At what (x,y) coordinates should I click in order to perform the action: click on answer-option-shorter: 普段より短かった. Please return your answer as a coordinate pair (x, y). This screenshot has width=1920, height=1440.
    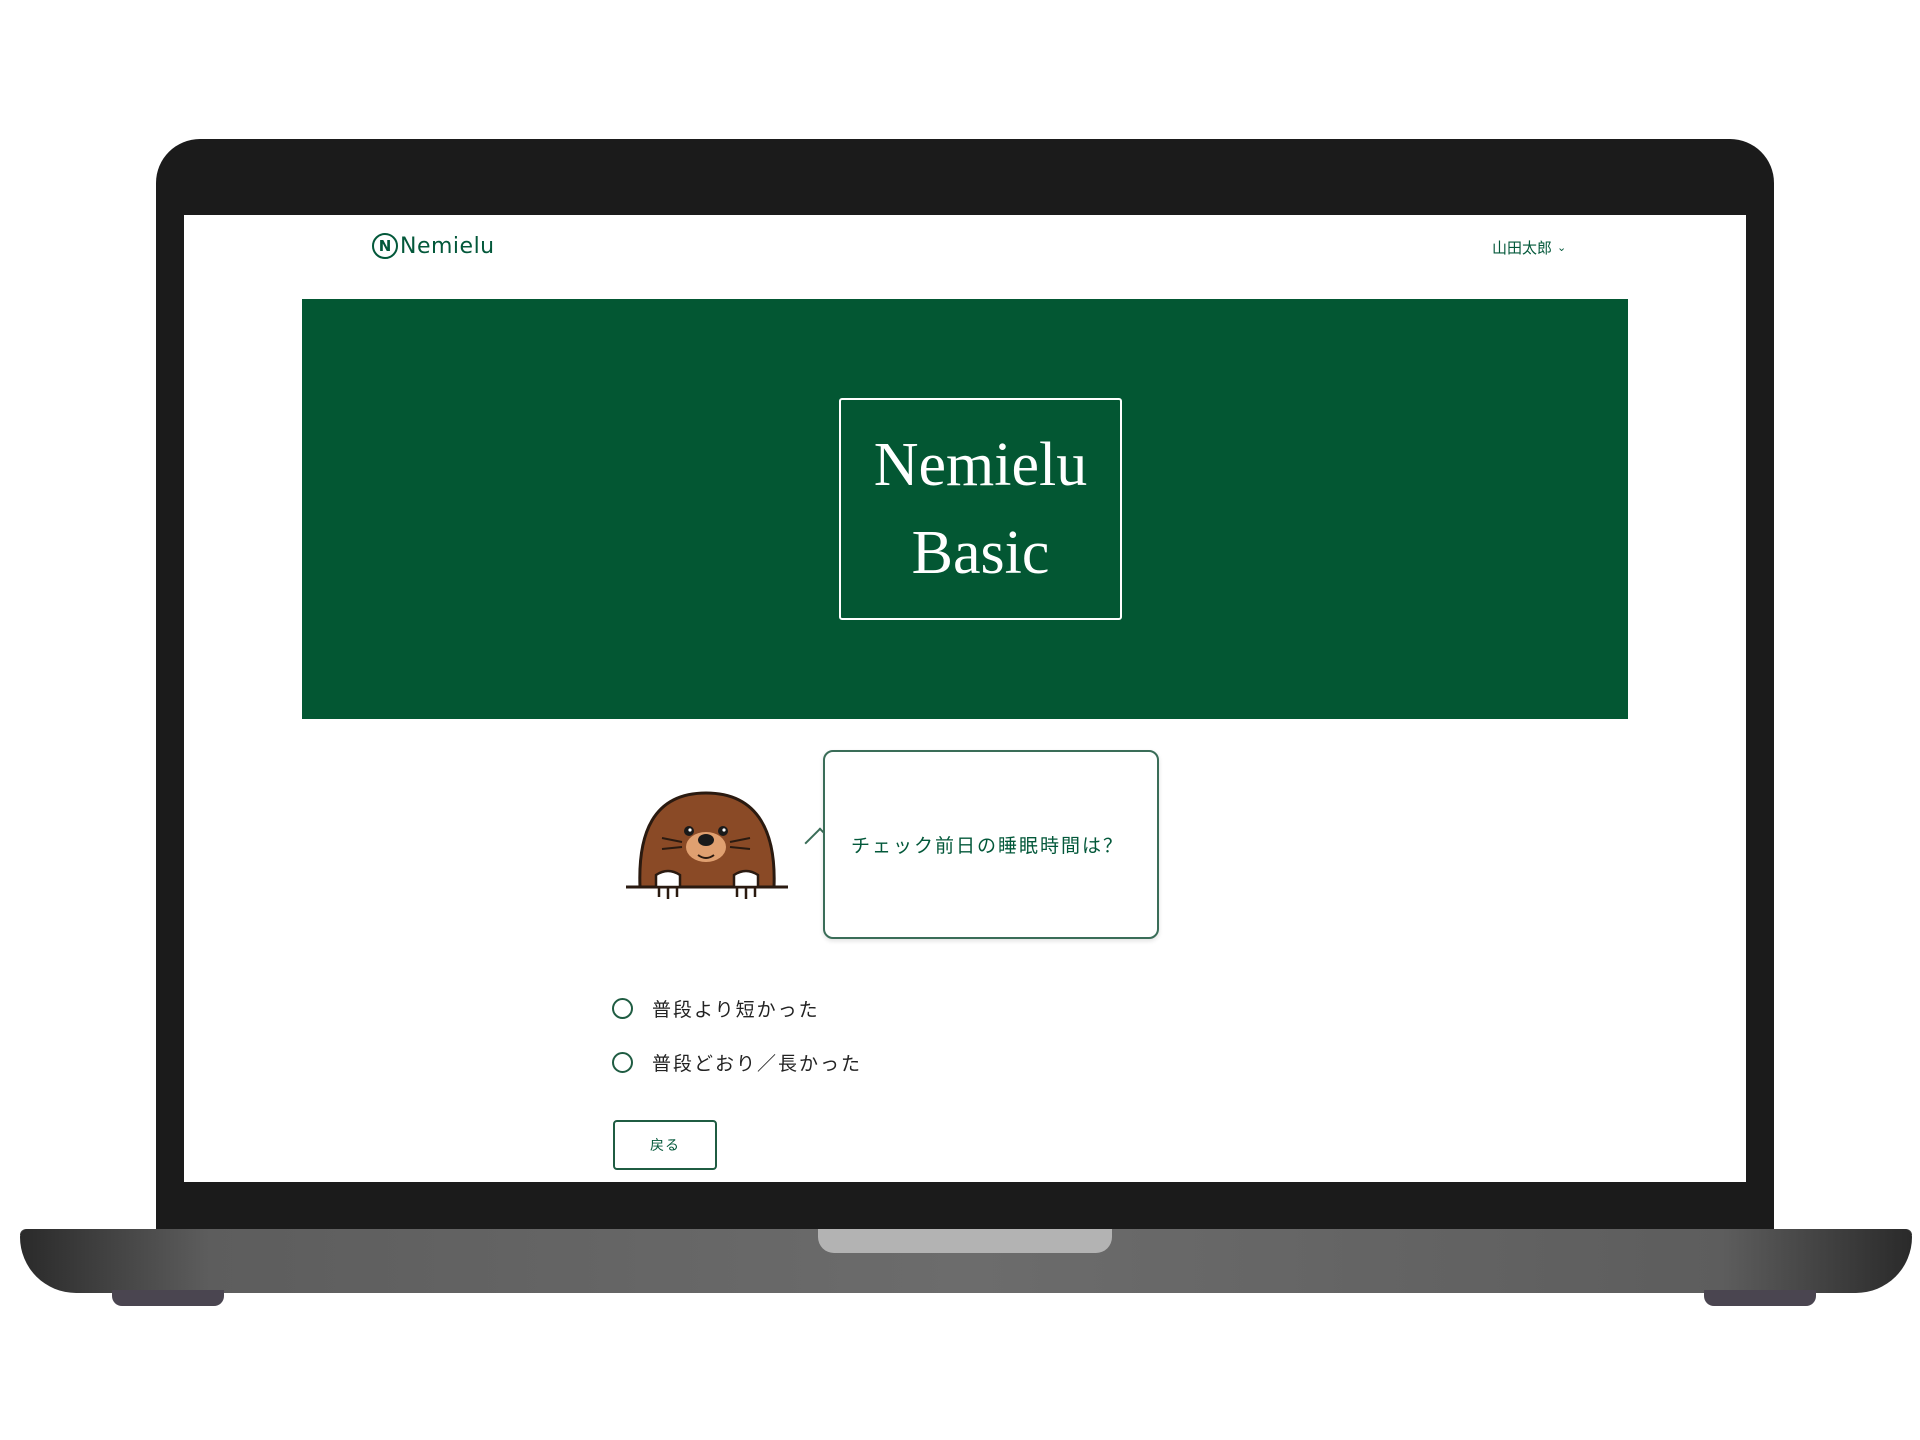
    Looking at the image, I should click on (716, 1008).